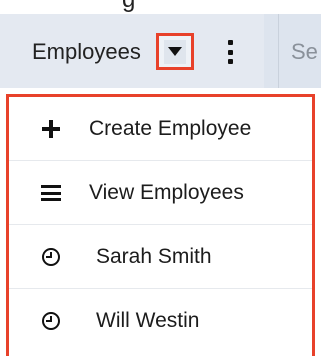 The width and height of the screenshot is (321, 356). I want to click on caret-inner, so click(175, 51).